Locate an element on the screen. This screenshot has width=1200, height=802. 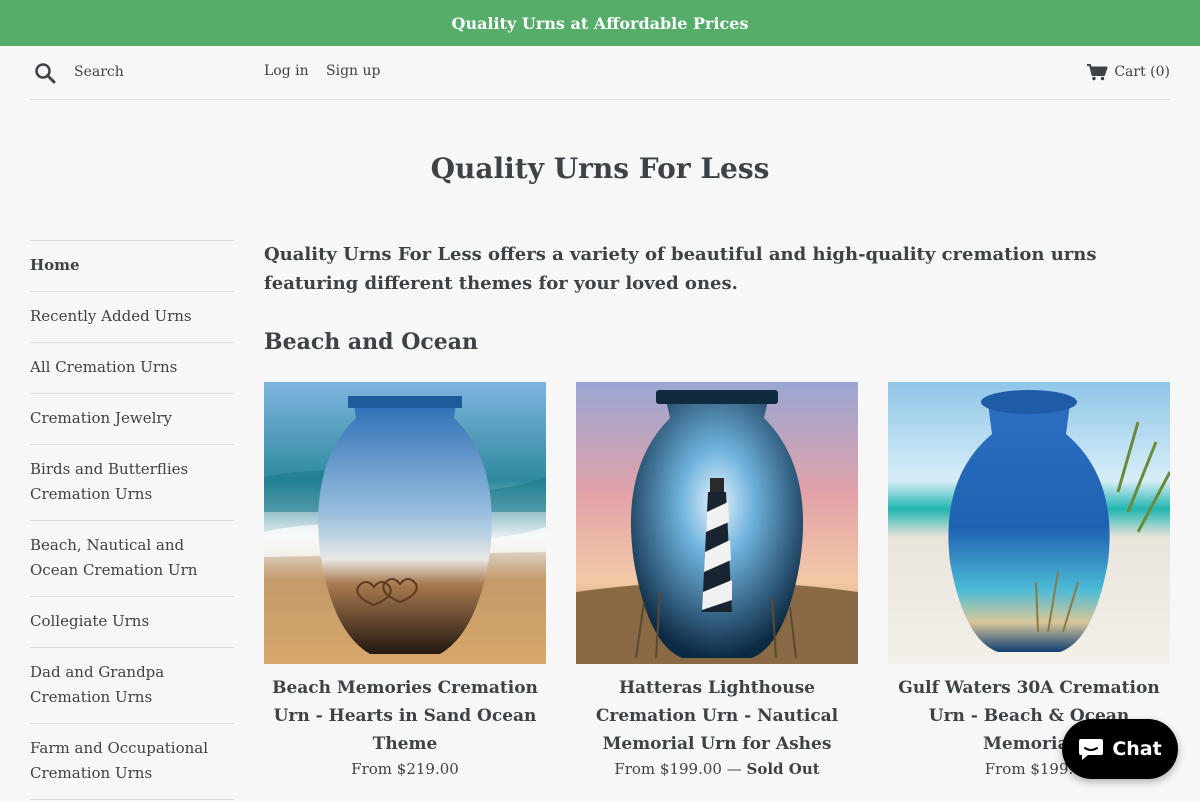
search-icon is located at coordinates (45, 73).